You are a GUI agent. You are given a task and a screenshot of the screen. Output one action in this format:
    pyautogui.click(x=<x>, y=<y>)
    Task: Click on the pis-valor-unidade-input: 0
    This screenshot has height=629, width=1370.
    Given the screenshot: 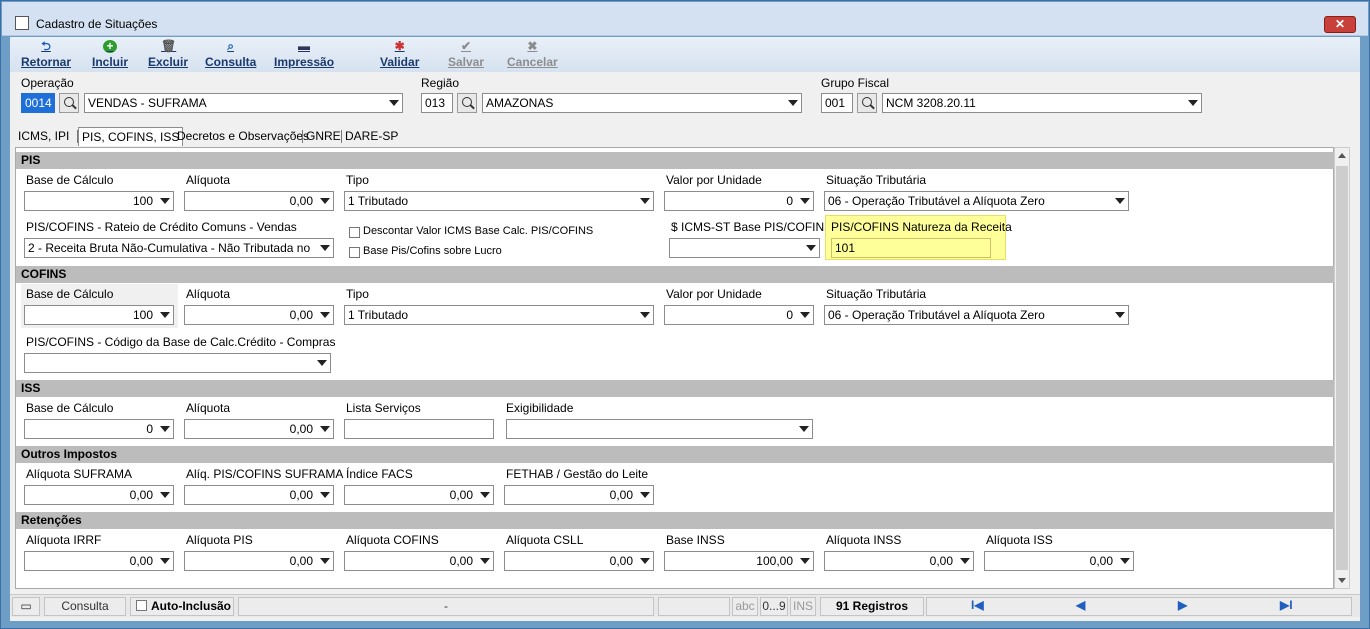 What is the action you would take?
    pyautogui.click(x=739, y=201)
    